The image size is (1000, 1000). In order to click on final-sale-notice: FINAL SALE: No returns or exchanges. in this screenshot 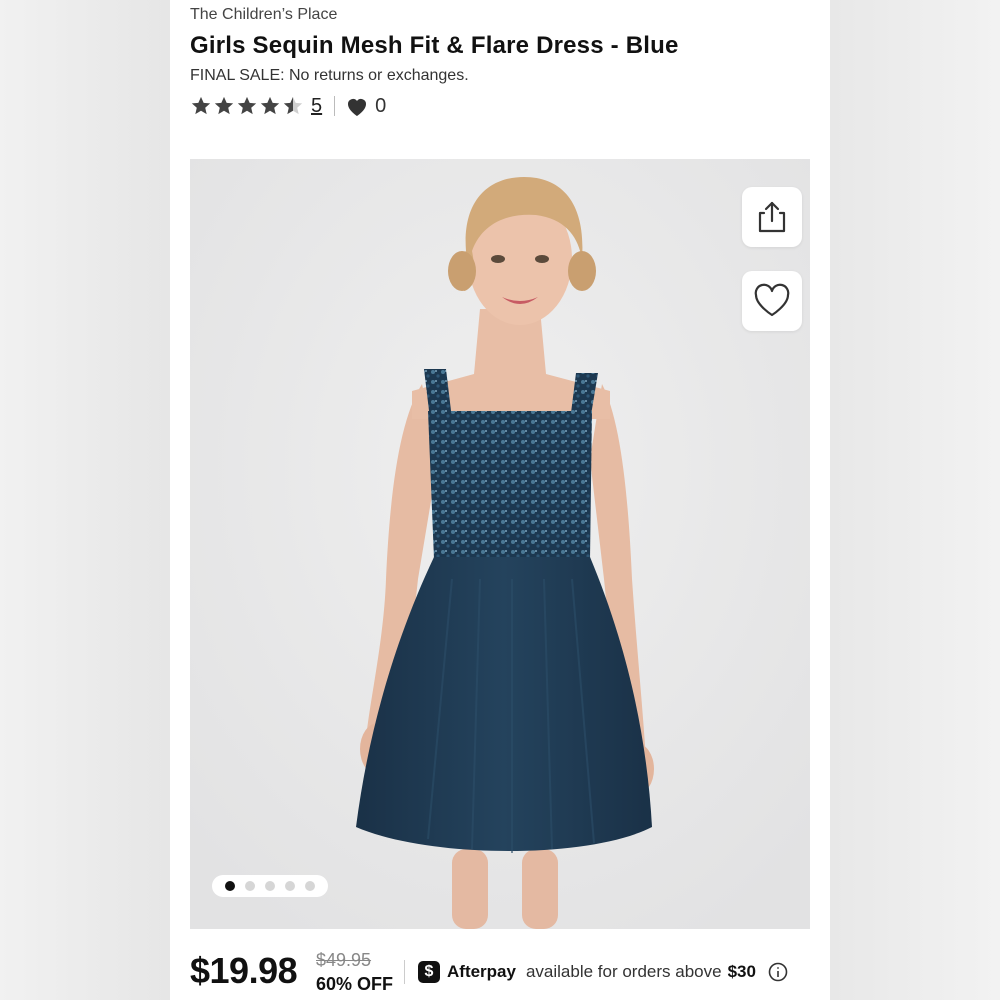, I will do `click(329, 75)`.